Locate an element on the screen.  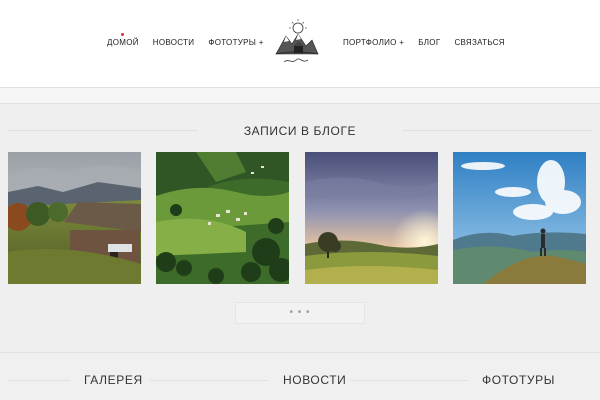
valley-photo-image is located at coordinates (222, 218).